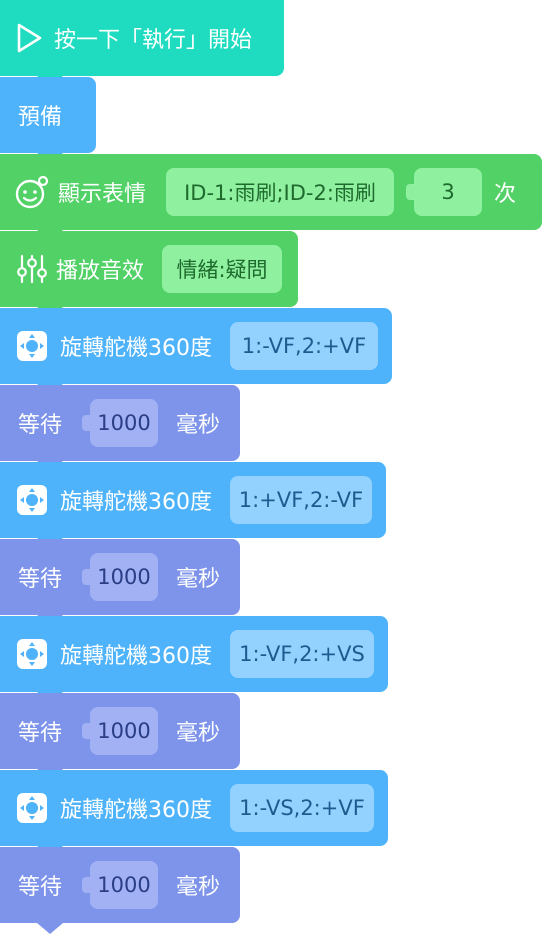 This screenshot has width=542, height=934. I want to click on smiley-face-icon, so click(32, 192).